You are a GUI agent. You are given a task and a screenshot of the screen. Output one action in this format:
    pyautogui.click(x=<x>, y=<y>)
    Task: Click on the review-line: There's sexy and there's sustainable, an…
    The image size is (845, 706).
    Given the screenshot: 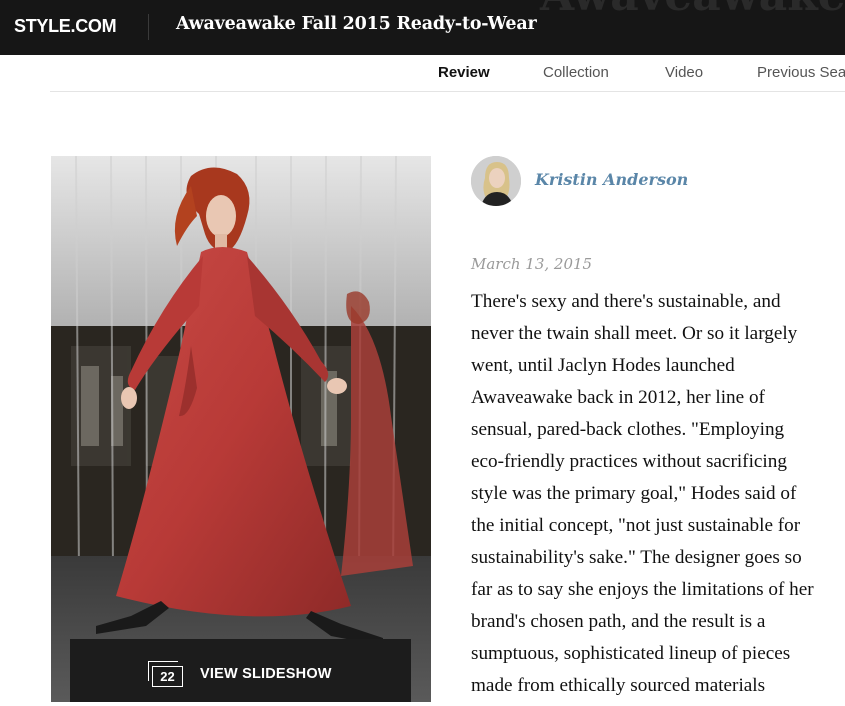 What is the action you would take?
    pyautogui.click(x=626, y=301)
    